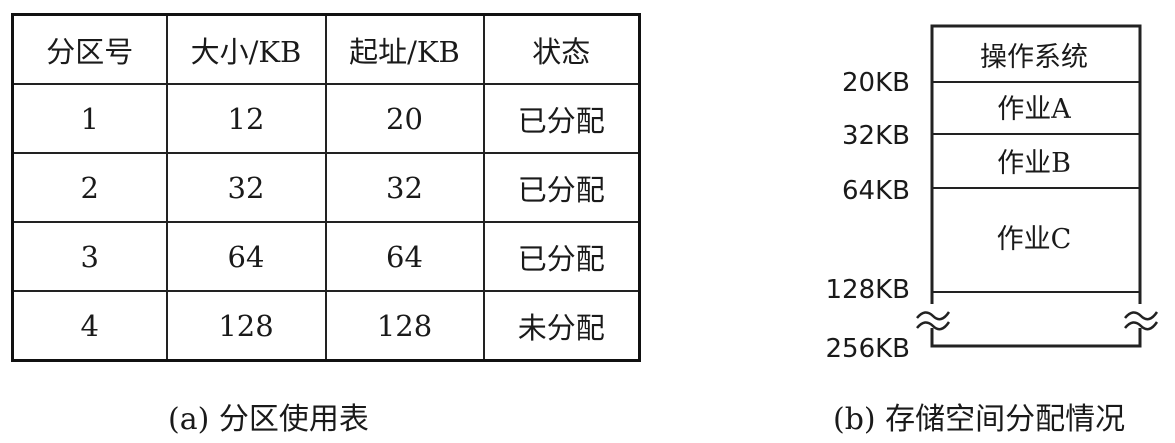  I want to click on block-job-b: 作业B, so click(1034, 163).